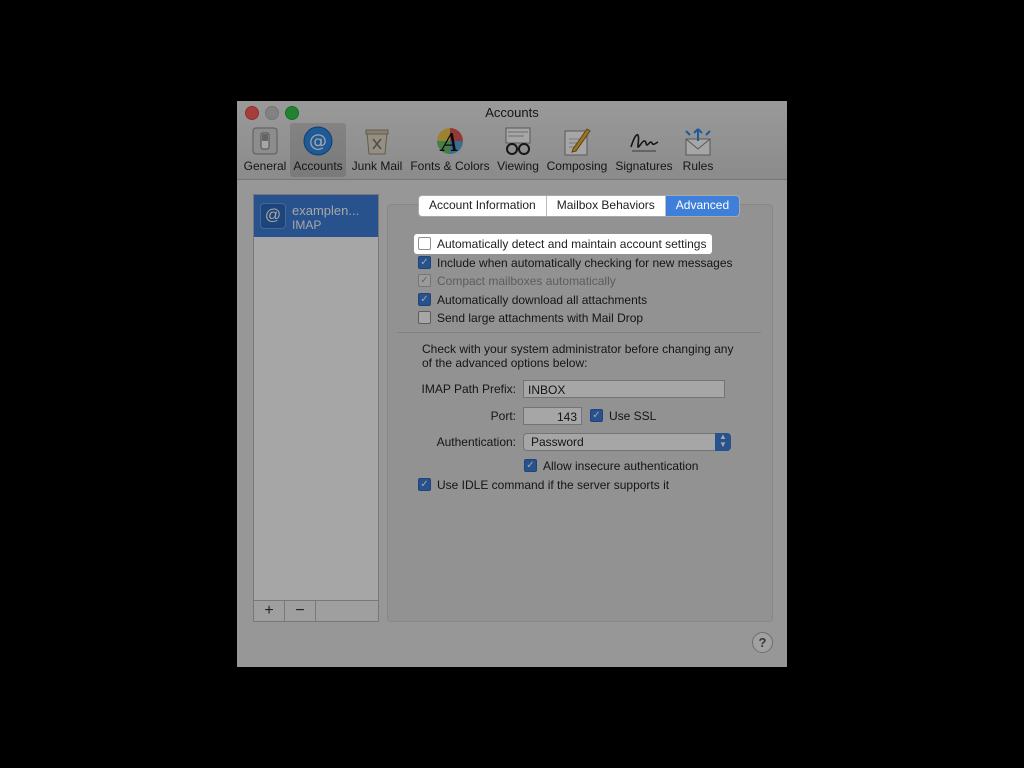  What do you see at coordinates (579, 332) in the screenshot?
I see `divider` at bounding box center [579, 332].